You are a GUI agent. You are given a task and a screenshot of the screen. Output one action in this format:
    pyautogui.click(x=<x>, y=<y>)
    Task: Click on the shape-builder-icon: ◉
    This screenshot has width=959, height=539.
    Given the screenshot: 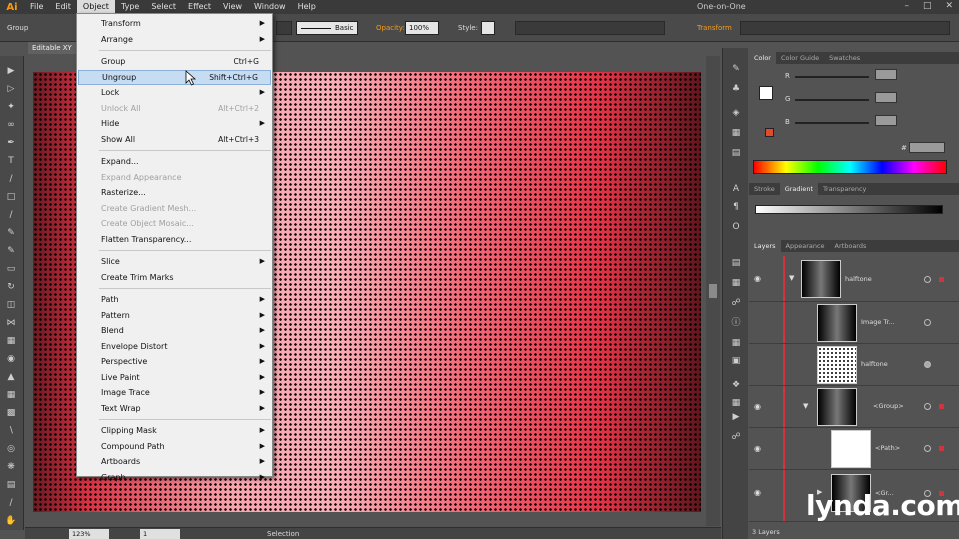 What is the action you would take?
    pyautogui.click(x=11, y=359)
    